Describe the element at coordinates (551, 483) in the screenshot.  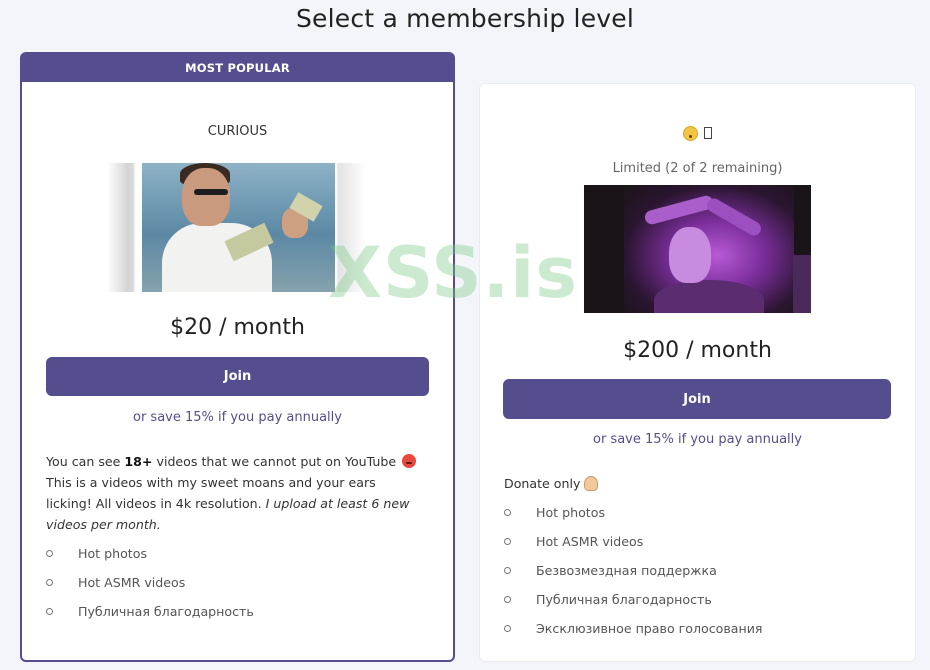
I see `tier-description: Donate only` at that location.